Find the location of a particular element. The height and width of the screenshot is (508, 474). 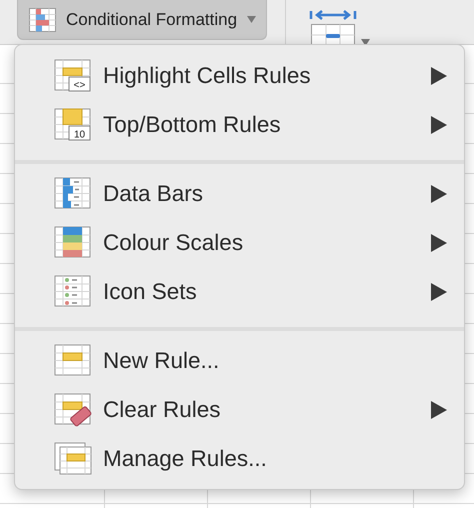

menu-item: Icon Sets is located at coordinates (239, 291).